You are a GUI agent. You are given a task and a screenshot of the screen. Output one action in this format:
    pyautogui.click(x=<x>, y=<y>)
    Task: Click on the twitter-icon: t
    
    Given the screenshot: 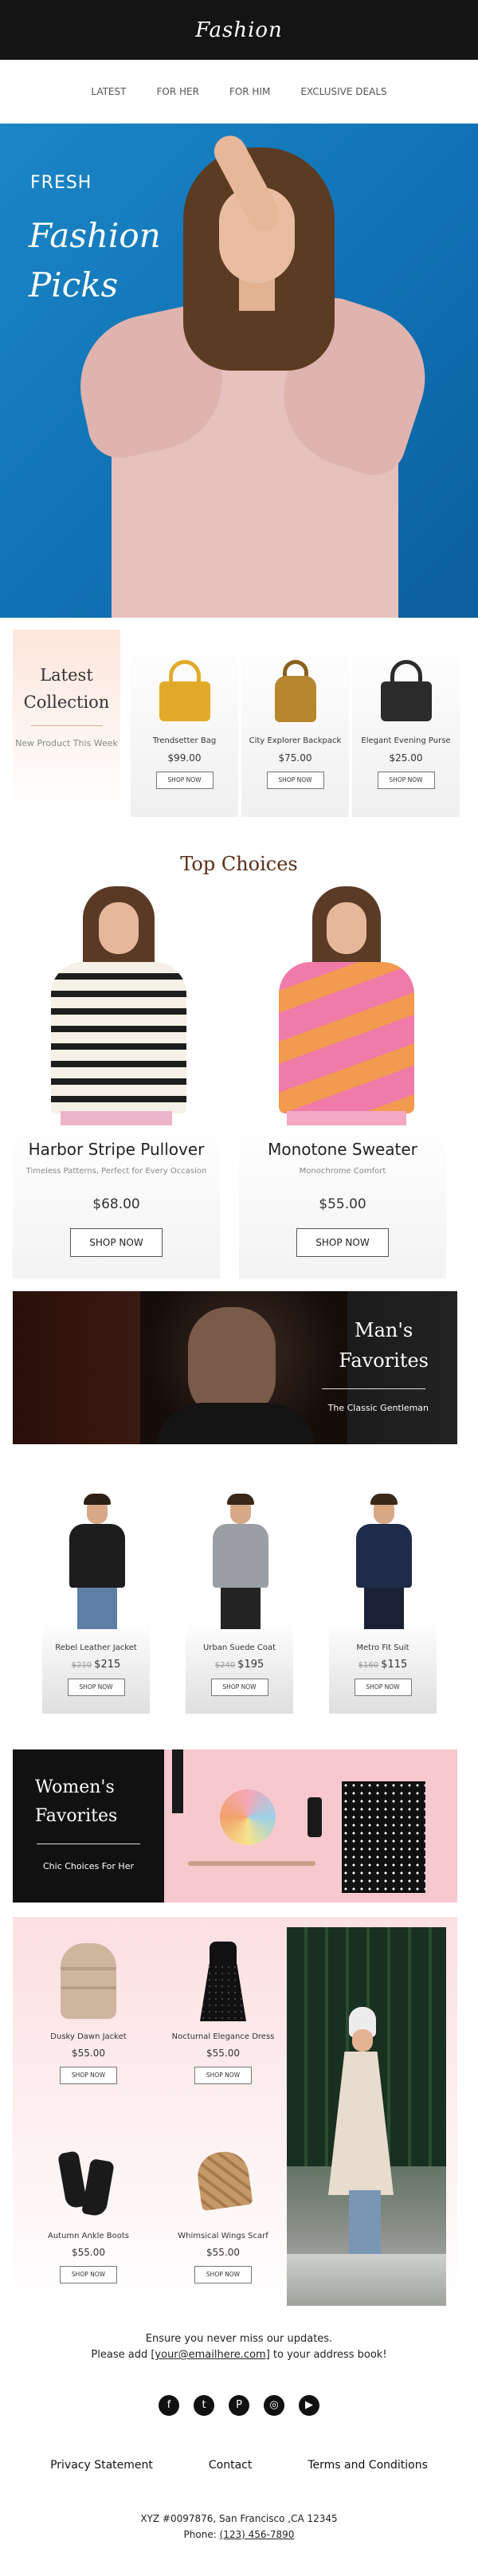 What is the action you would take?
    pyautogui.click(x=204, y=2405)
    